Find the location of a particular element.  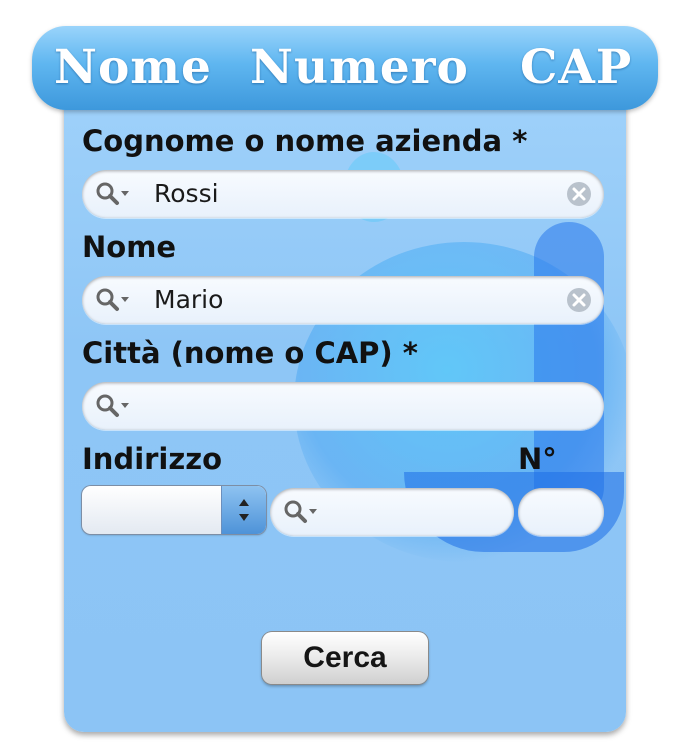

tab-cap: CAP is located at coordinates (576, 67).